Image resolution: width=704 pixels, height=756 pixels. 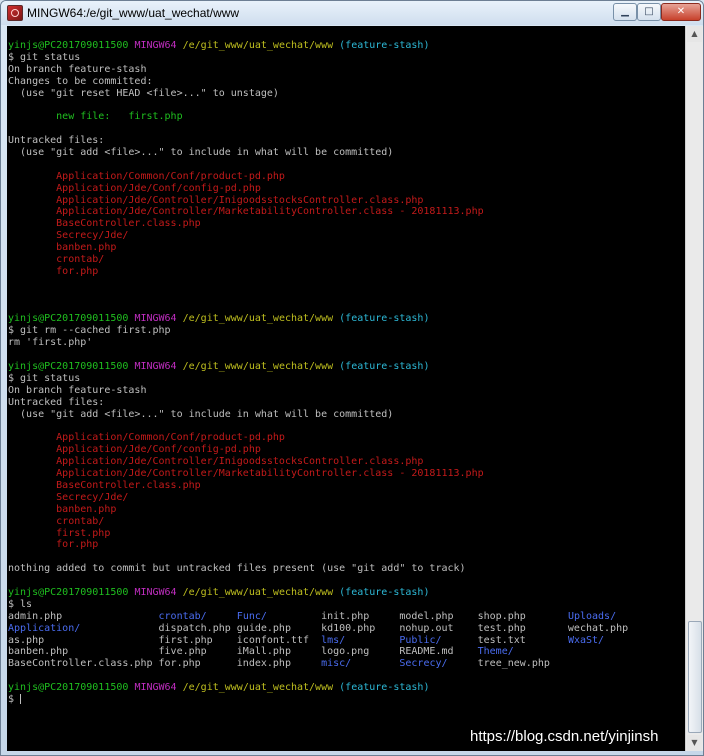 What do you see at coordinates (681, 12) in the screenshot?
I see `close-button: ✕` at bounding box center [681, 12].